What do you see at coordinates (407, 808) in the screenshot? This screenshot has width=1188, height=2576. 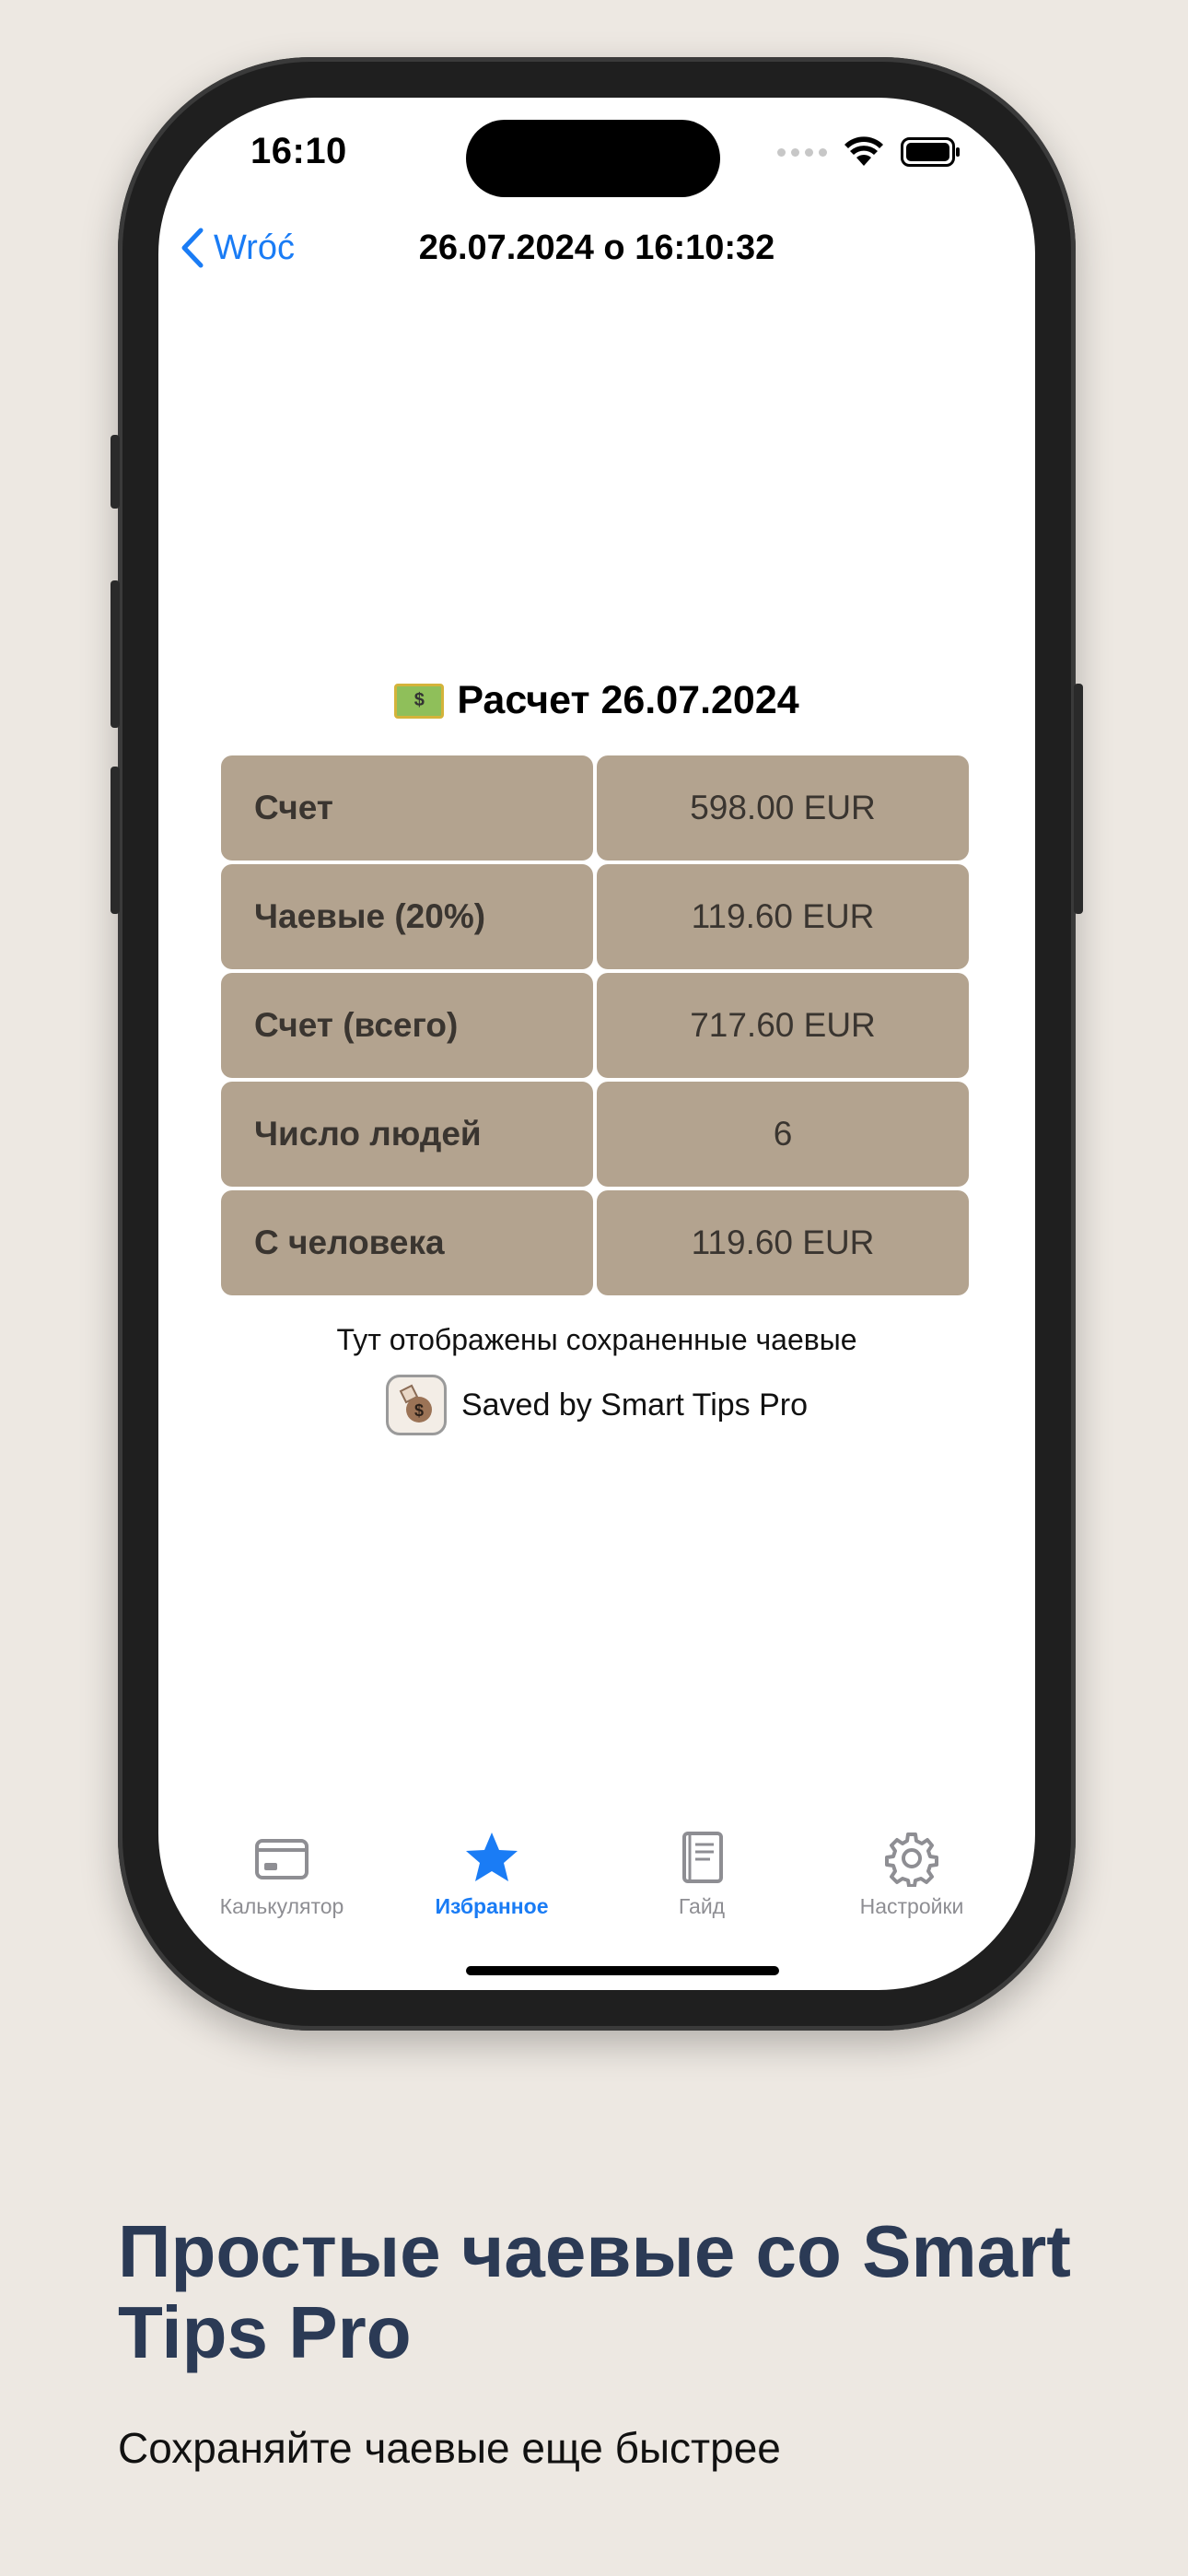 I see `row-bill-label: Счет` at bounding box center [407, 808].